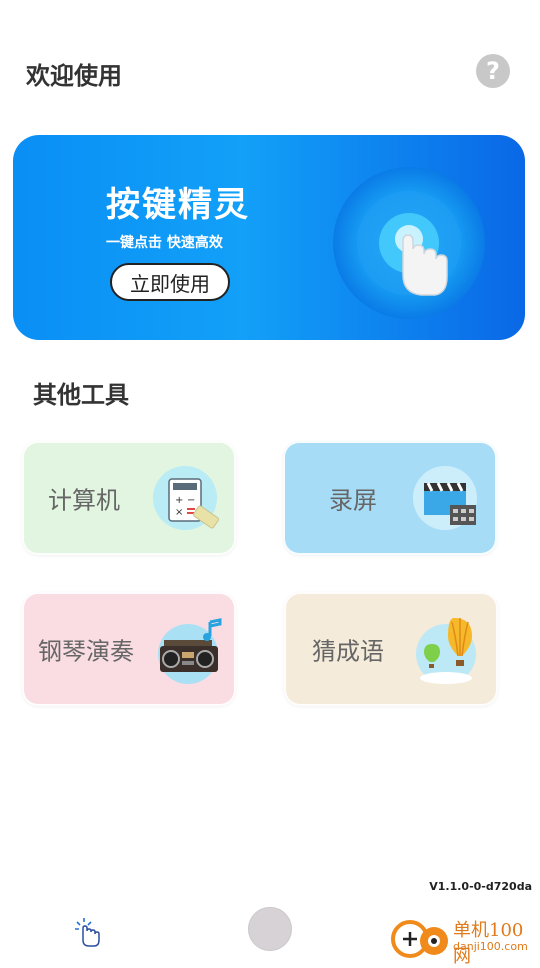 The width and height of the screenshot is (540, 968). I want to click on home-circle-icon, so click(270, 929).